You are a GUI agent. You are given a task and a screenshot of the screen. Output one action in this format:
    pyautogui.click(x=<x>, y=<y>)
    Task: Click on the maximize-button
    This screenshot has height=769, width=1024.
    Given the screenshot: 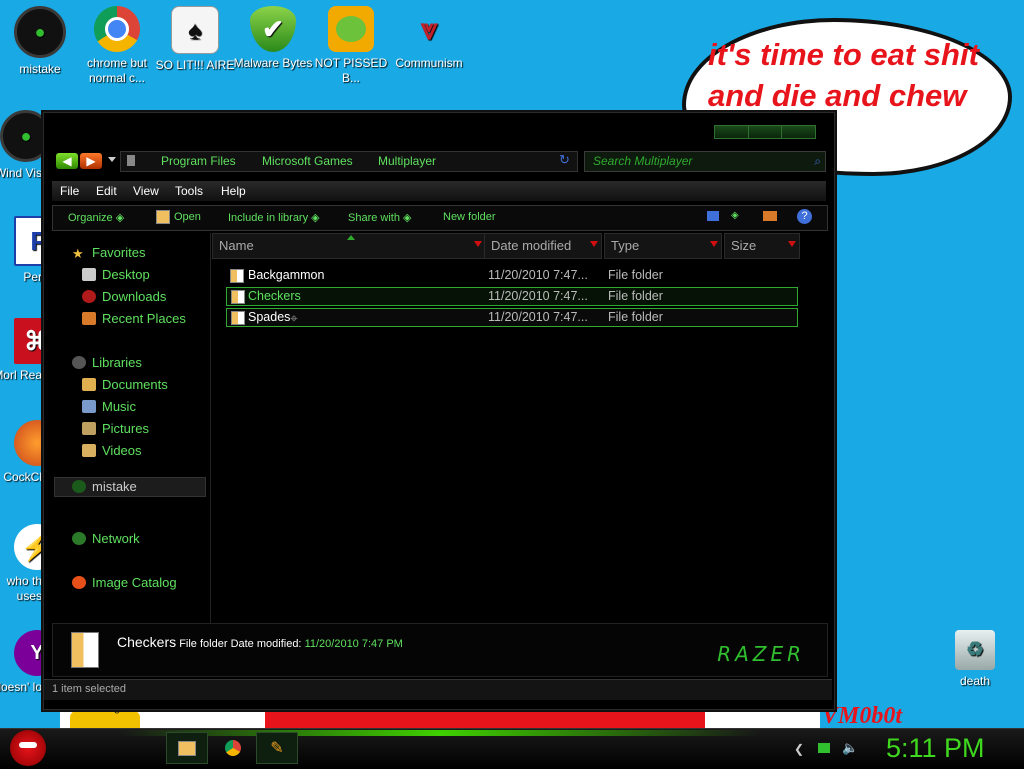 What is the action you would take?
    pyautogui.click(x=765, y=132)
    